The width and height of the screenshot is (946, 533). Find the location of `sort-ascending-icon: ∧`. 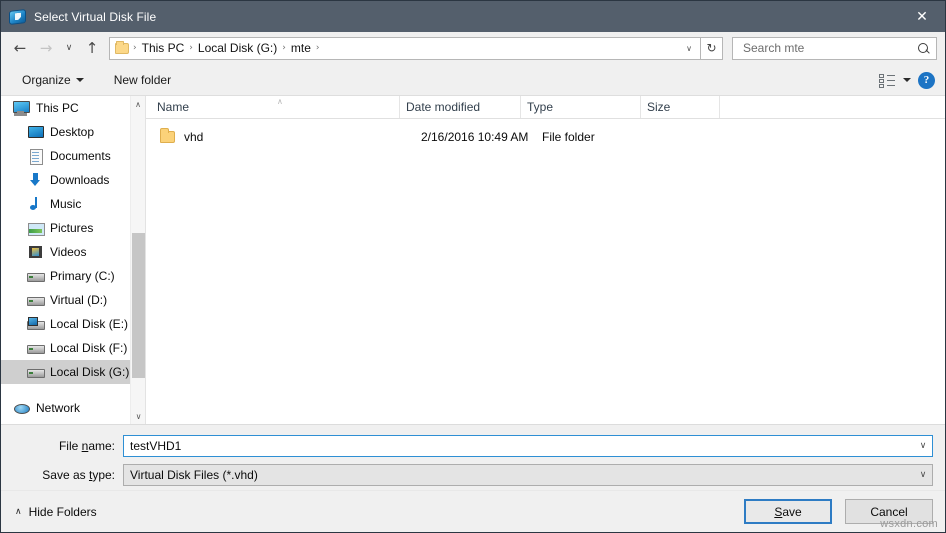

sort-ascending-icon: ∧ is located at coordinates (280, 101).